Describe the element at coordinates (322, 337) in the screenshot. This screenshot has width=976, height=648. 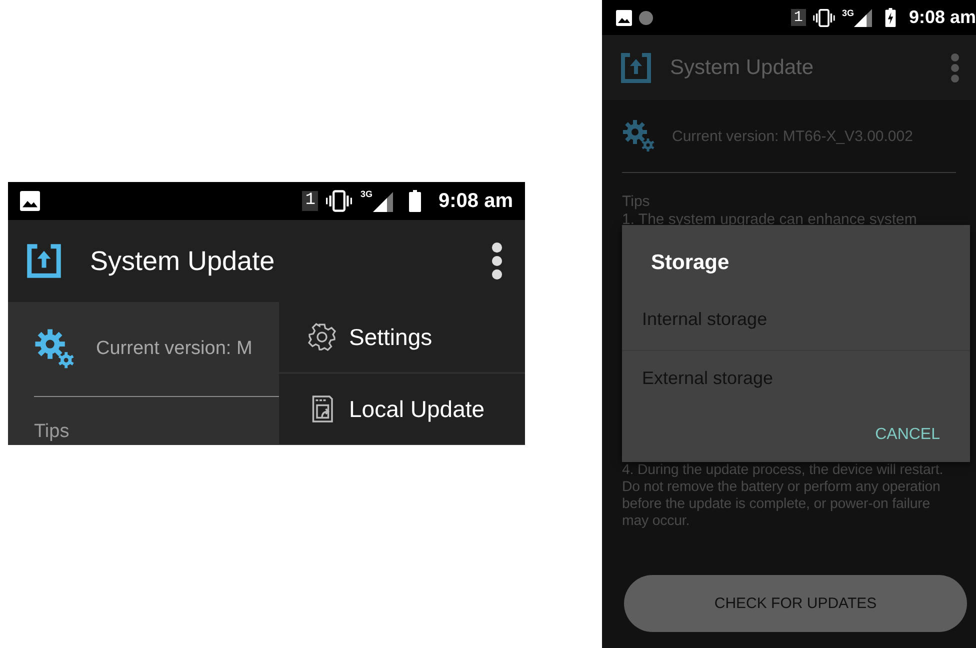
I see `settings-icon` at that location.